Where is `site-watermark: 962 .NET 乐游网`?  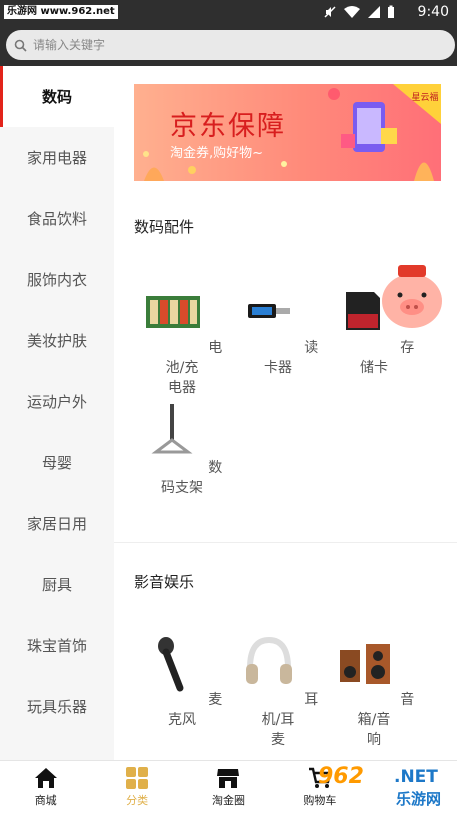
site-watermark: 962 .NET 乐游网 is located at coordinates (386, 787).